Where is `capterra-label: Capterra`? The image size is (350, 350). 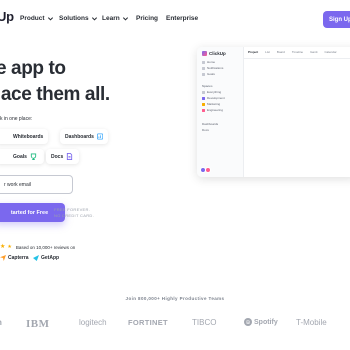
capterra-label: Capterra is located at coordinates (18, 258).